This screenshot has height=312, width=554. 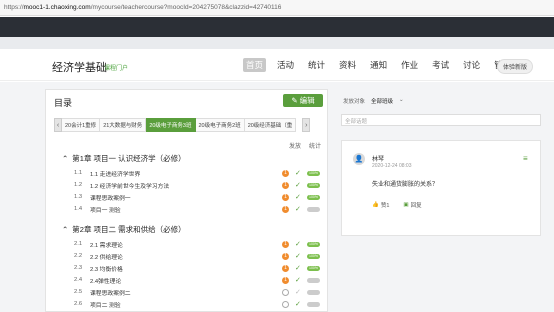 What do you see at coordinates (277, 43) in the screenshot?
I see `top-gray-bar` at bounding box center [277, 43].